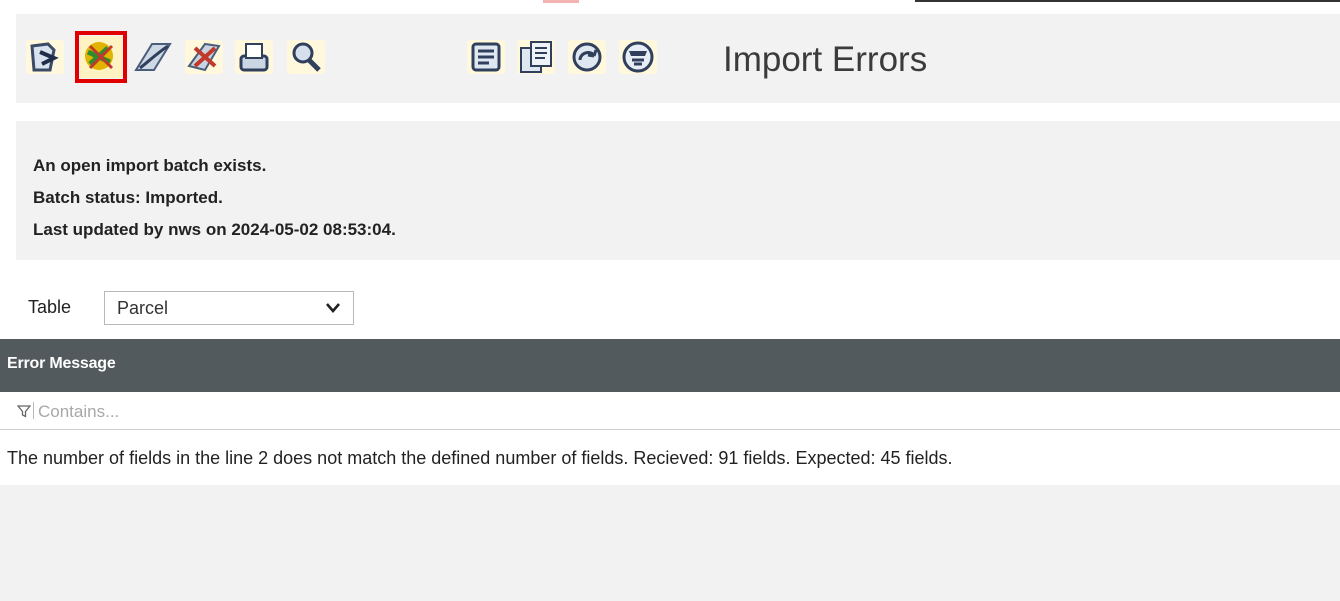 This screenshot has height=601, width=1340. What do you see at coordinates (678, 58) in the screenshot?
I see `toolbar: Import Errors` at bounding box center [678, 58].